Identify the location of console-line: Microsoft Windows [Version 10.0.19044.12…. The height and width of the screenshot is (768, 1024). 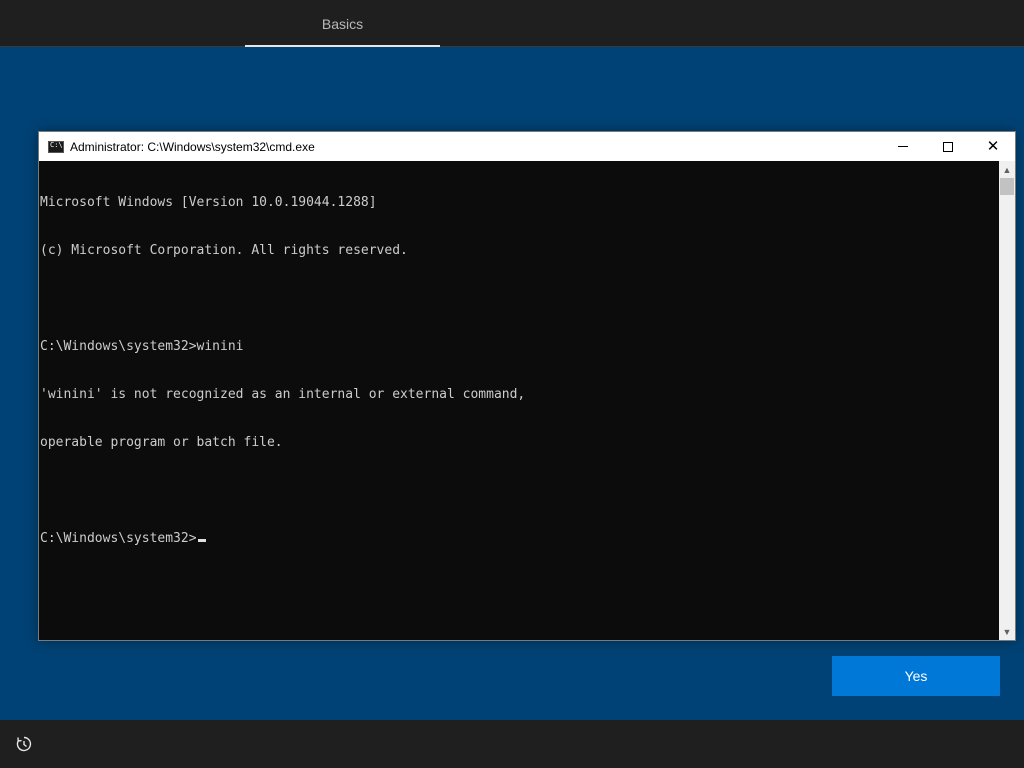
(208, 202).